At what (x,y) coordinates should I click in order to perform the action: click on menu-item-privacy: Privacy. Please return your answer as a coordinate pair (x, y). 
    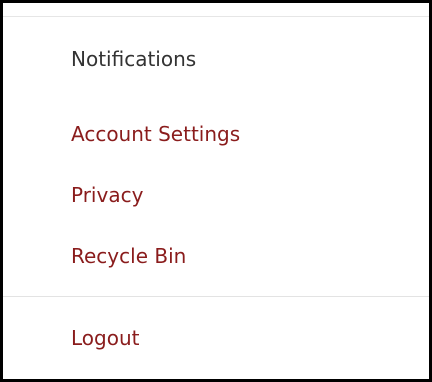
    Looking at the image, I should click on (107, 195).